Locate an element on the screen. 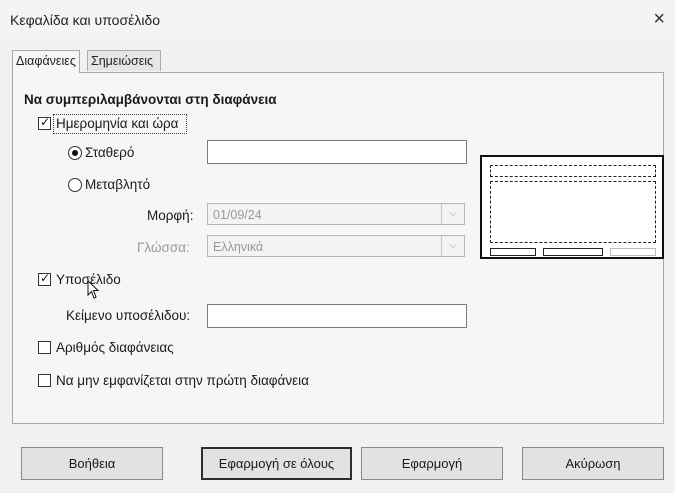  close-icon: × is located at coordinates (659, 19).